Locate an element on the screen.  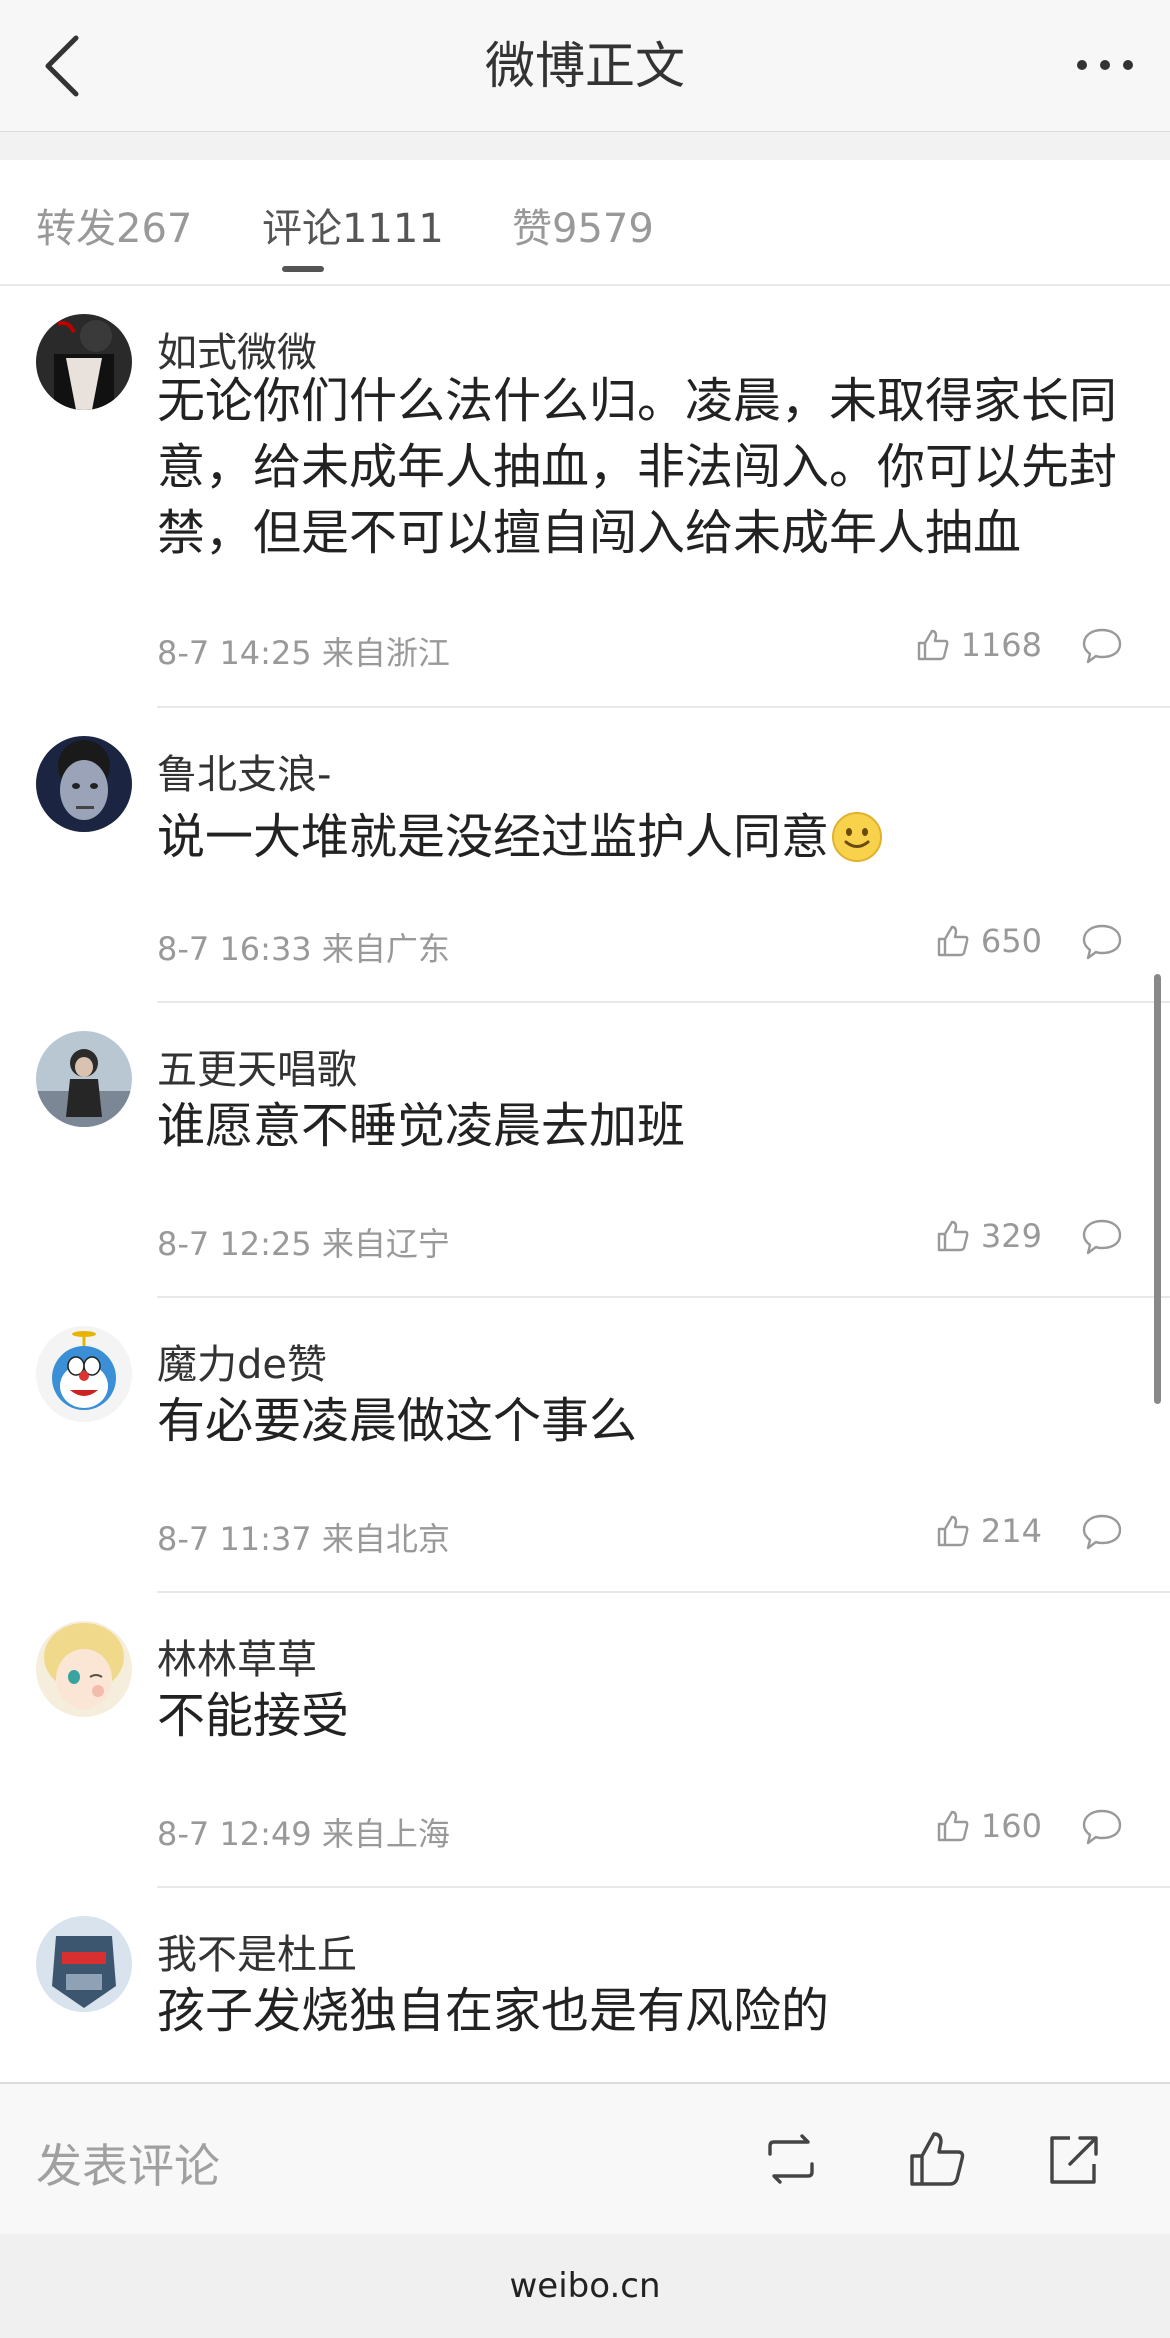
like-post-button is located at coordinates (937, 2159).